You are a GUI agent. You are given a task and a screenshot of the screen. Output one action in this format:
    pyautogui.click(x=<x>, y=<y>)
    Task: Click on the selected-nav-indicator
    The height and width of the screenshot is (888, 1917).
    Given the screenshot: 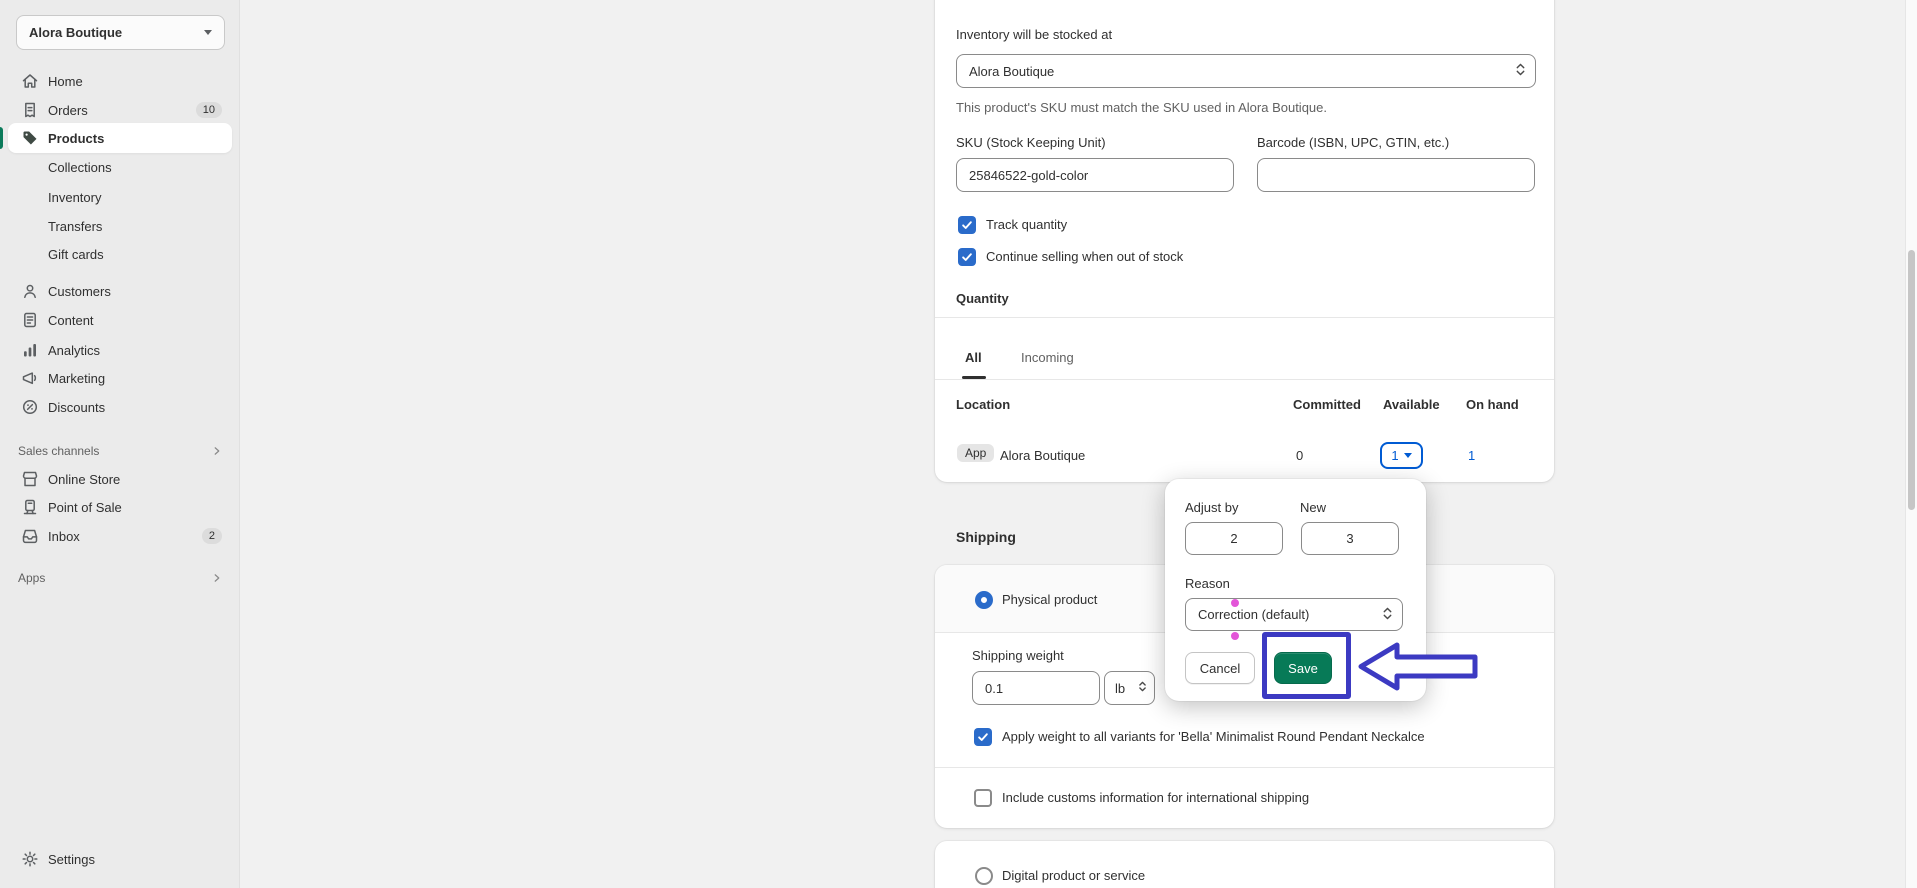 What is the action you would take?
    pyautogui.click(x=1, y=138)
    